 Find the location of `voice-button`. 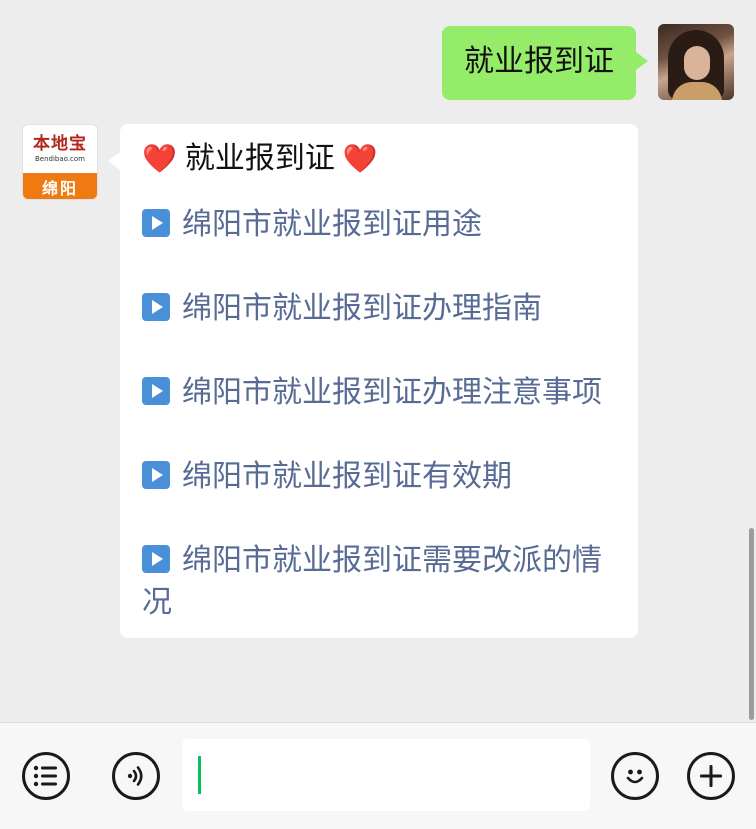

voice-button is located at coordinates (136, 776).